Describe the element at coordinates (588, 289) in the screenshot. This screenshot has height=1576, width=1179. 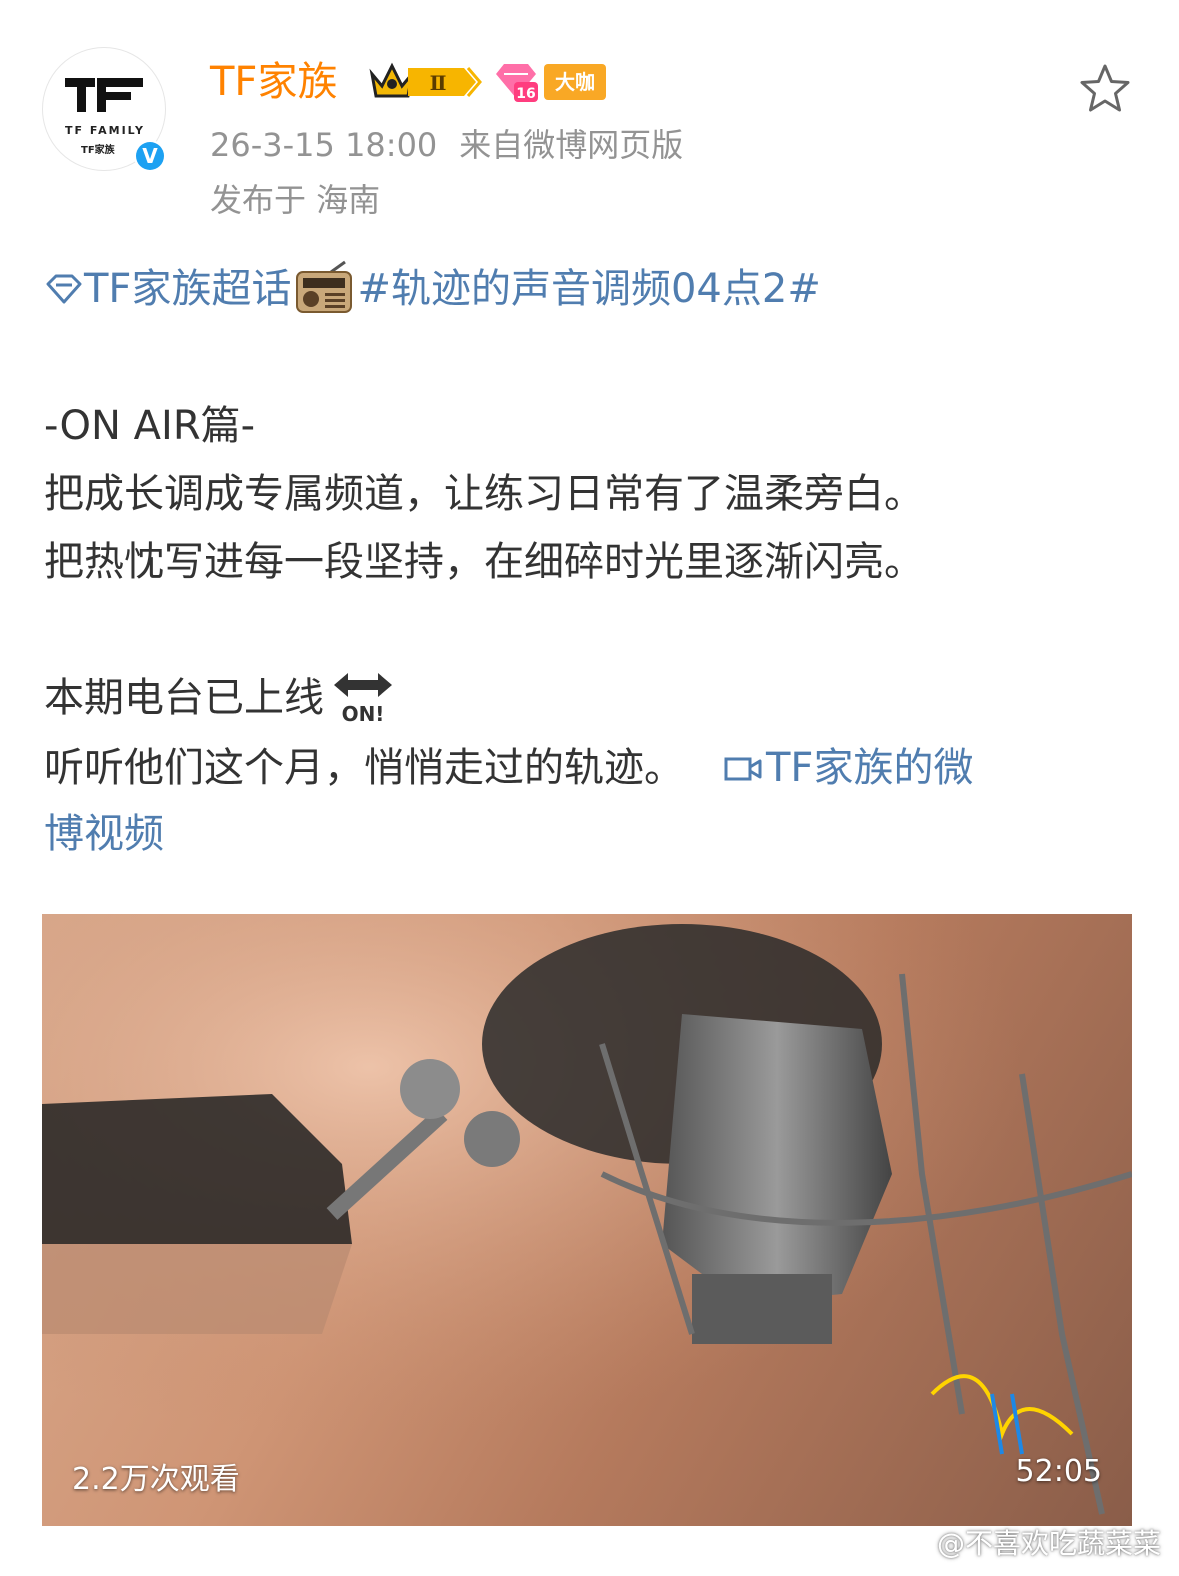
I see `hashtag-link: #轨迹的声音调频04点2#` at that location.